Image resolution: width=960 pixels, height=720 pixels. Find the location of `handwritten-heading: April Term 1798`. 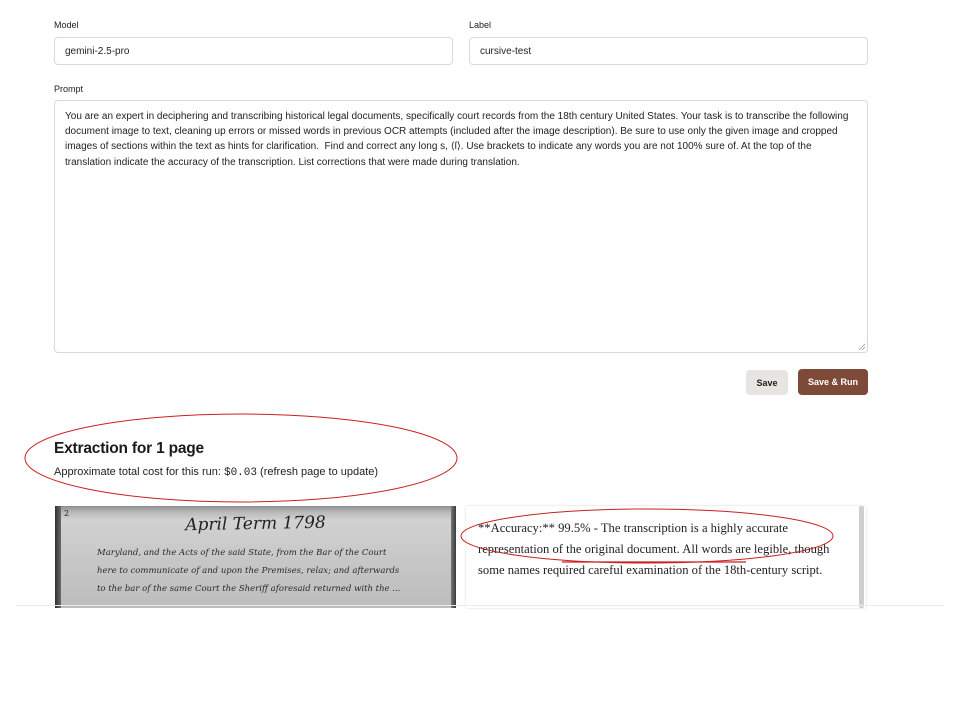

handwritten-heading: April Term 1798 is located at coordinates (255, 524).